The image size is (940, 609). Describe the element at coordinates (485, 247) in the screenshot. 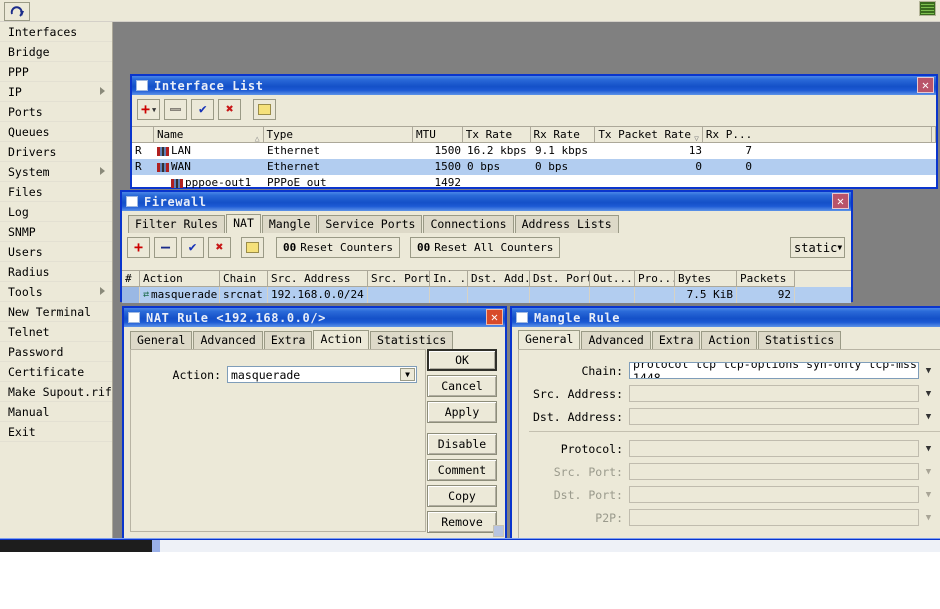

I see `reset-all-counters-button: 00 Reset All Counters` at that location.